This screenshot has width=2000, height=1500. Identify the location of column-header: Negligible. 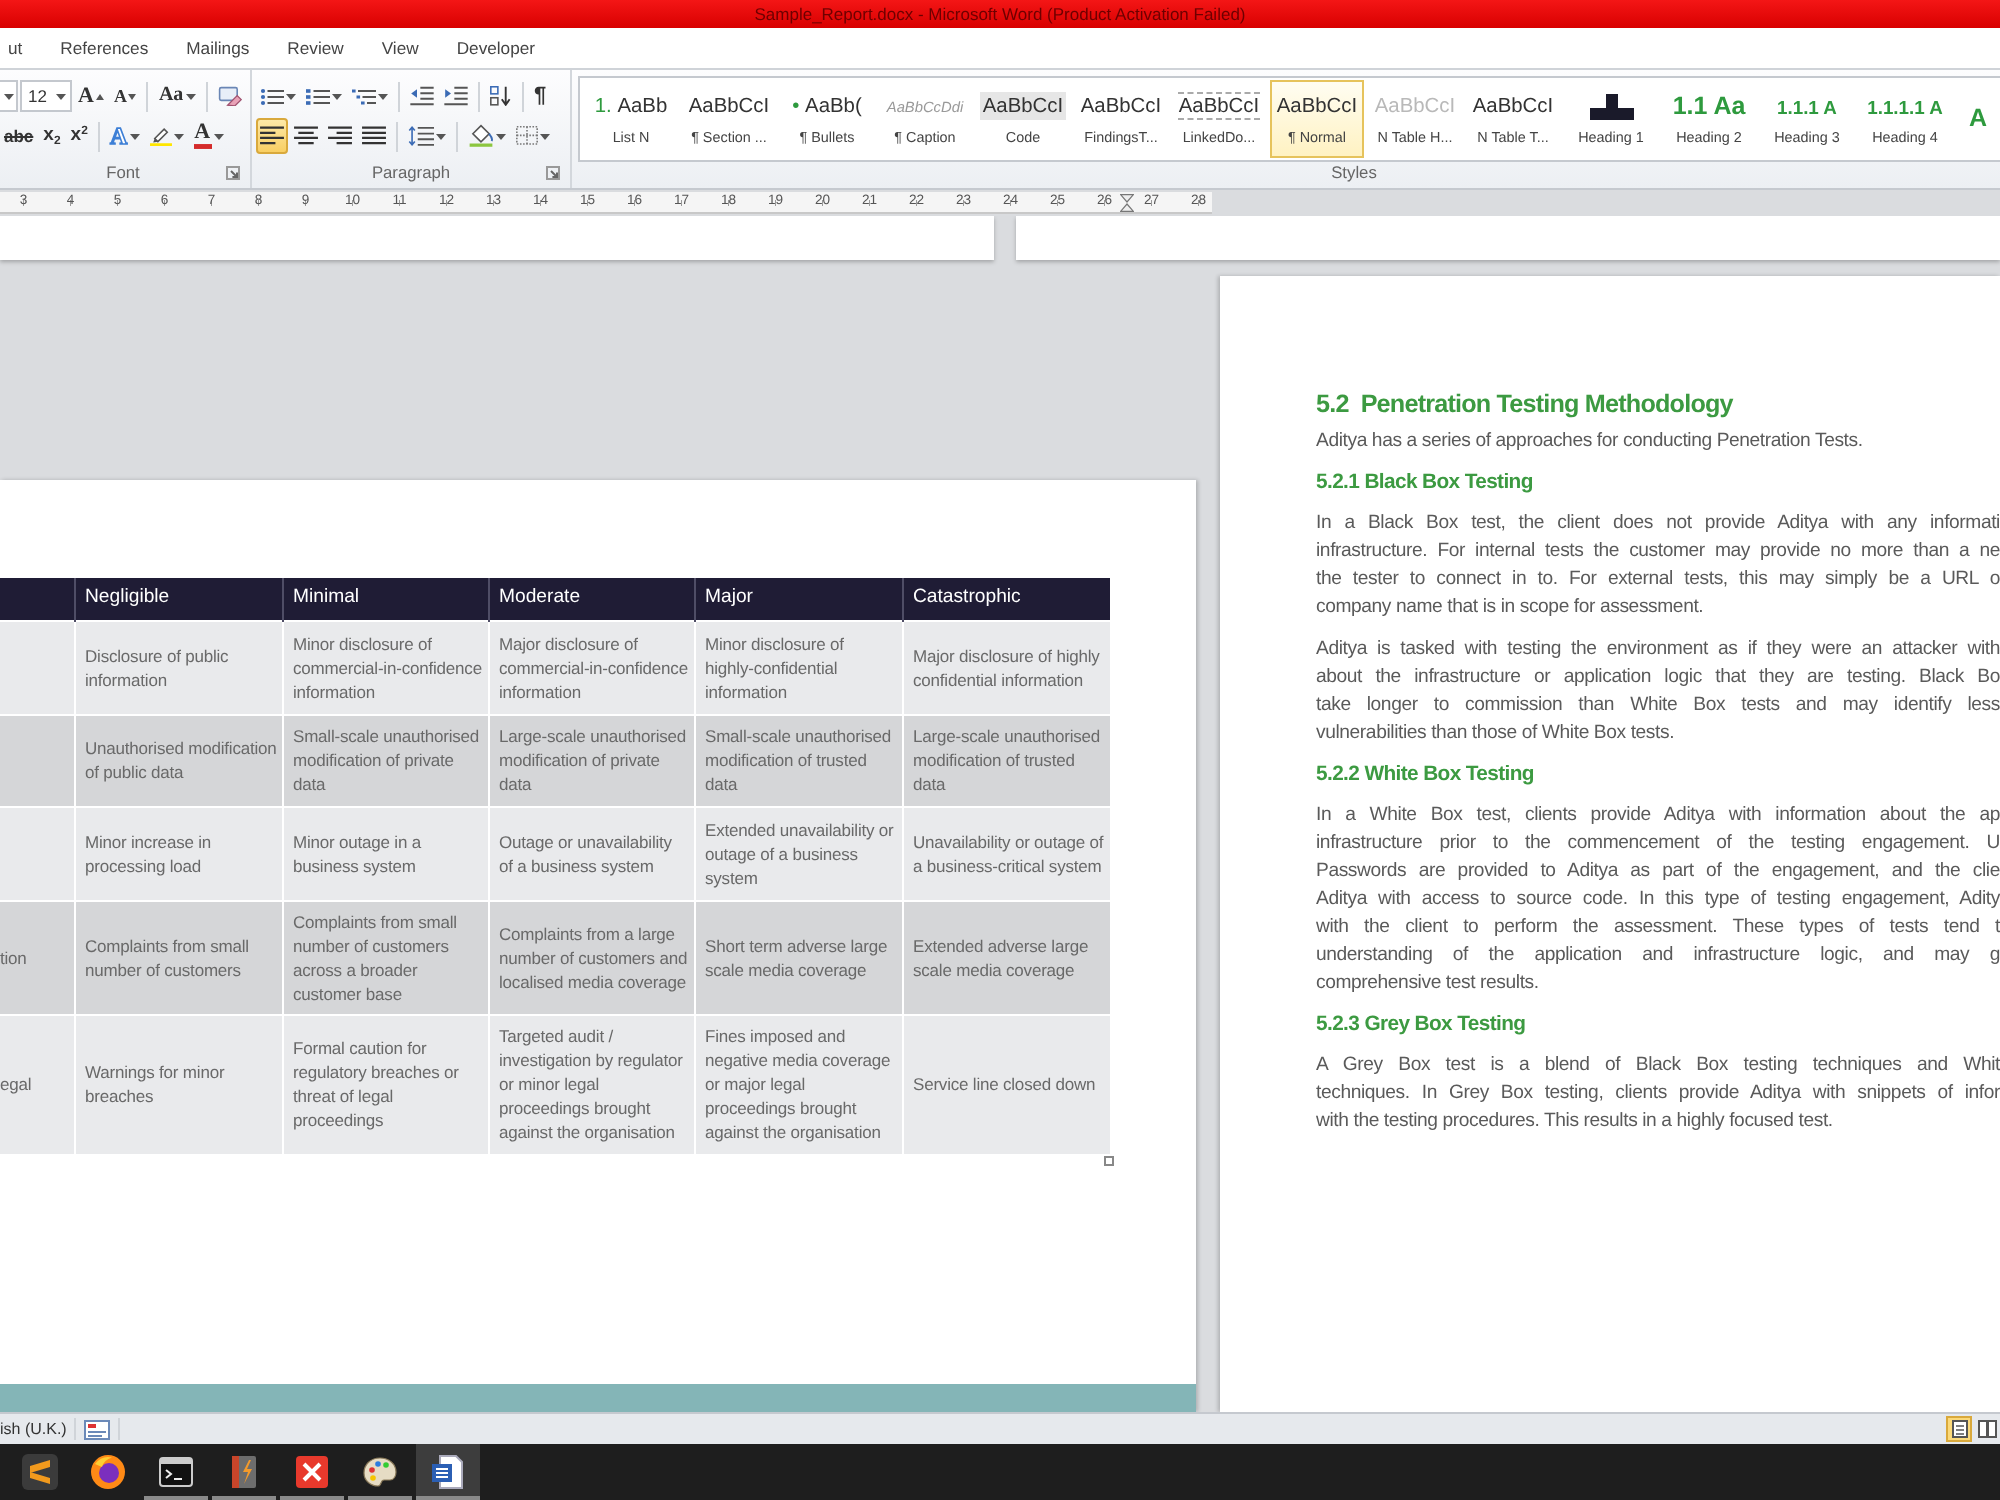
(178, 599).